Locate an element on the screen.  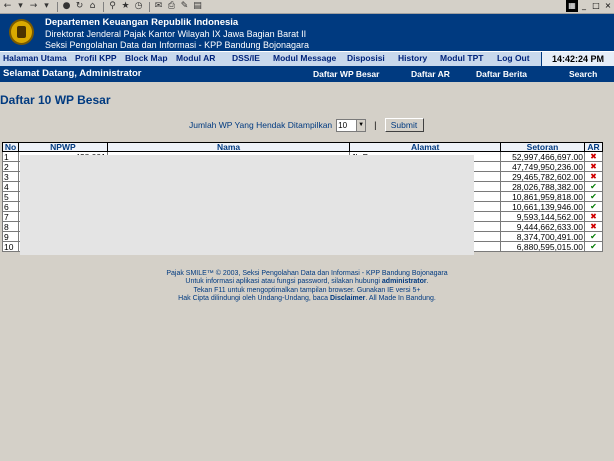
row-setoran: 52,997,466,697.00 is located at coordinates (542, 156).